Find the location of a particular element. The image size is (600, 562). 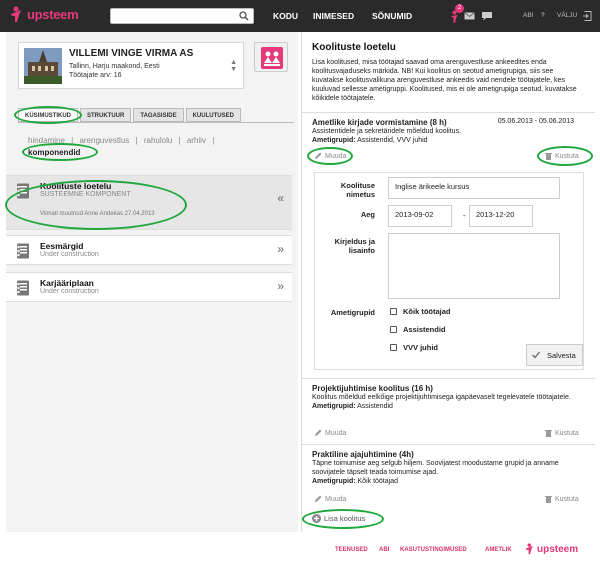

component-row-eesmargid: Eesmärgid Under construction » is located at coordinates (149, 250).